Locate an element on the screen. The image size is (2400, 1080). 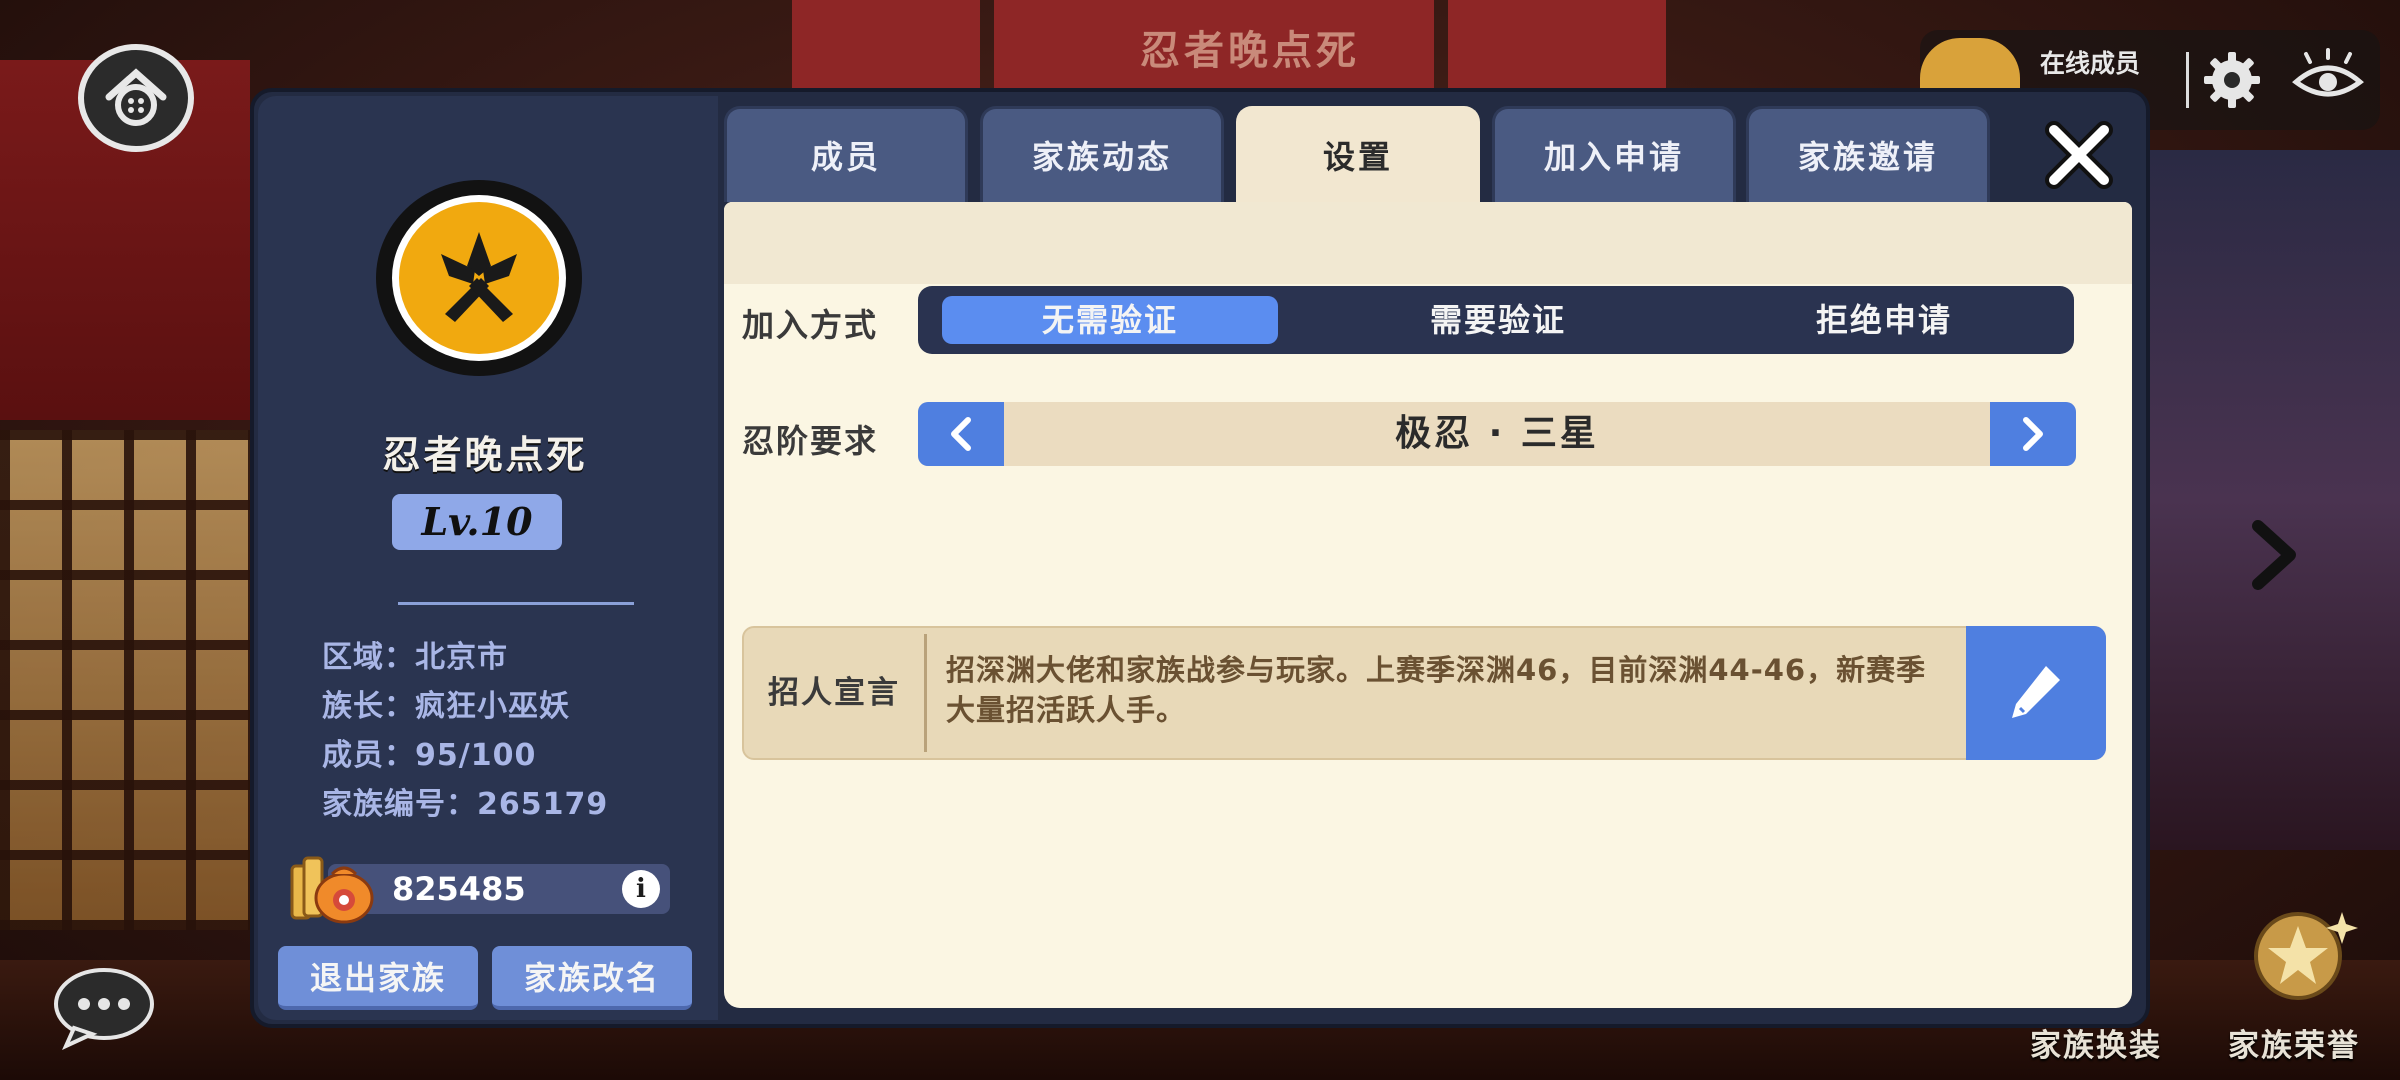
rank-next-button is located at coordinates (2033, 434).